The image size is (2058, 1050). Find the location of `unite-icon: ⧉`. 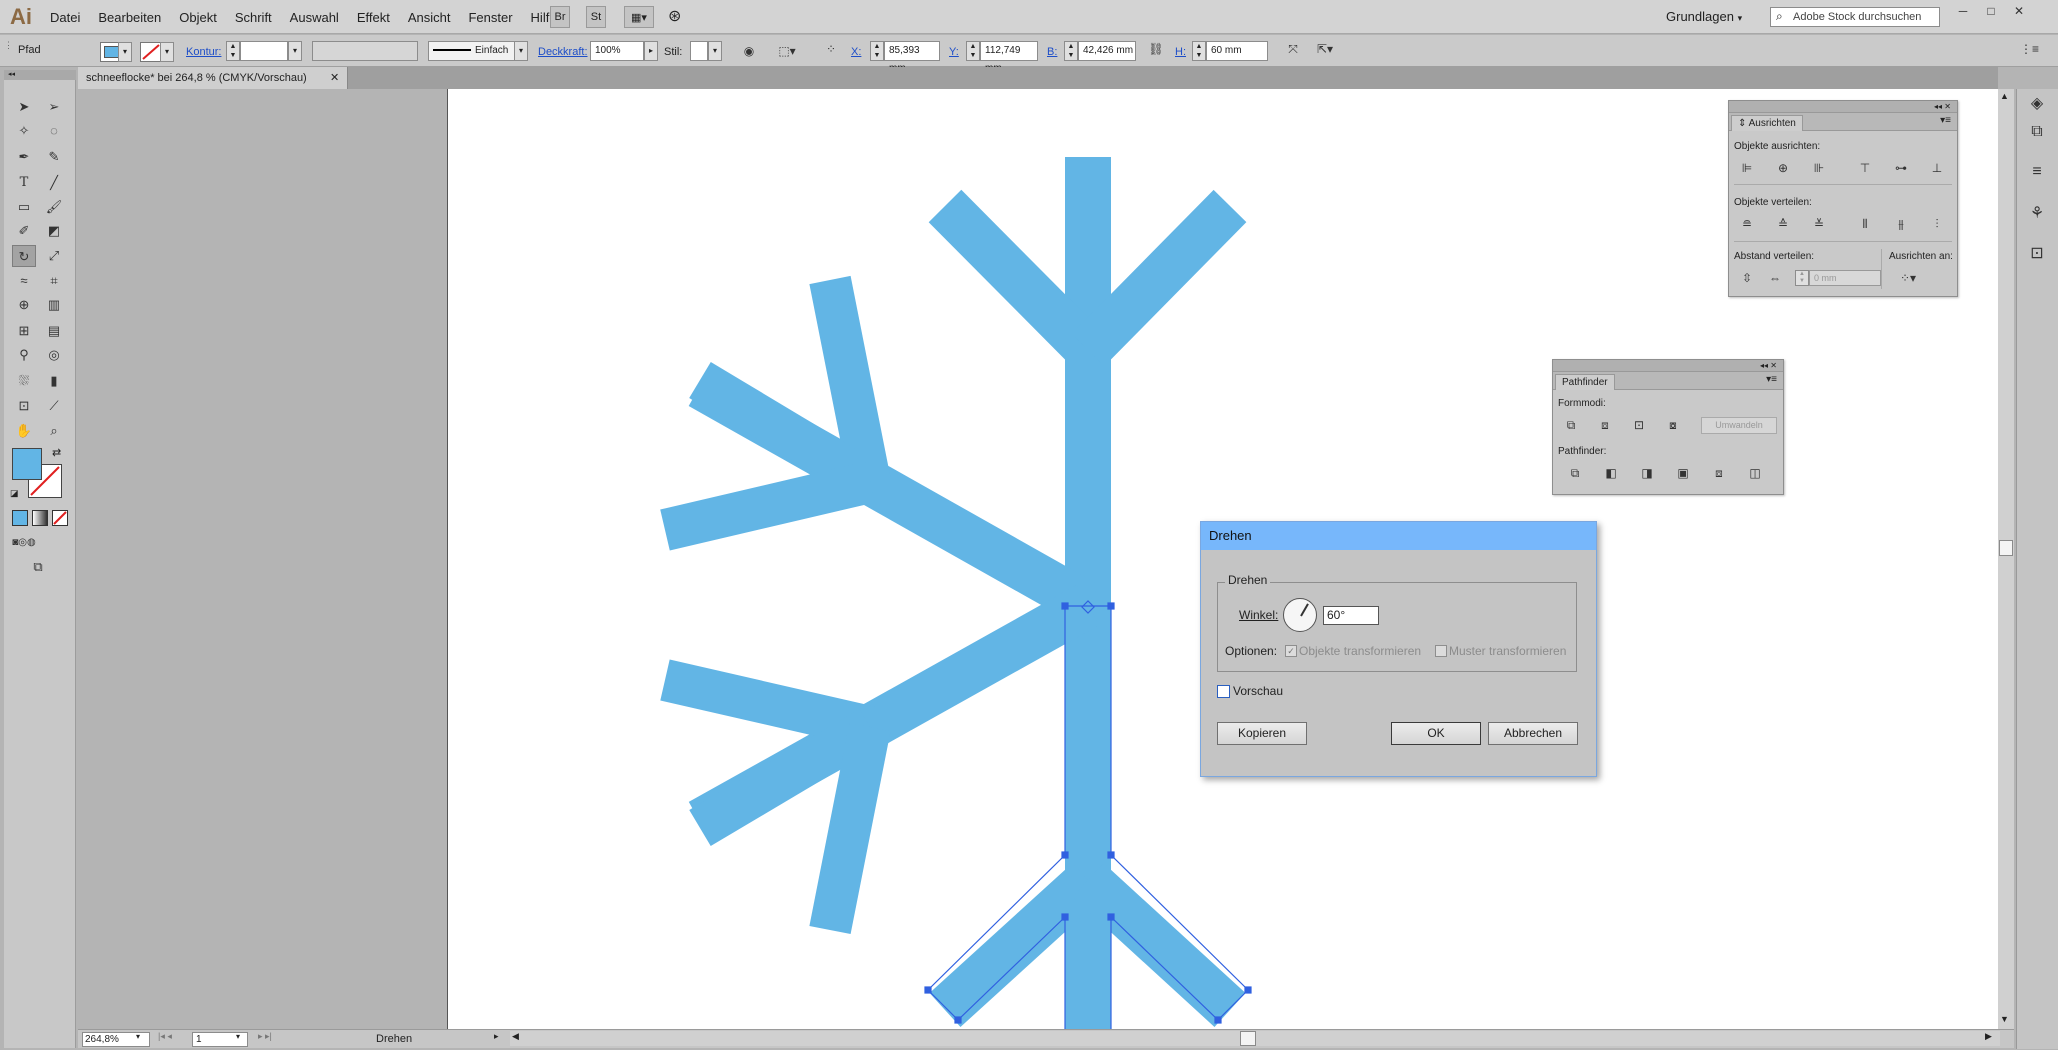

unite-icon: ⧉ is located at coordinates (1571, 425).